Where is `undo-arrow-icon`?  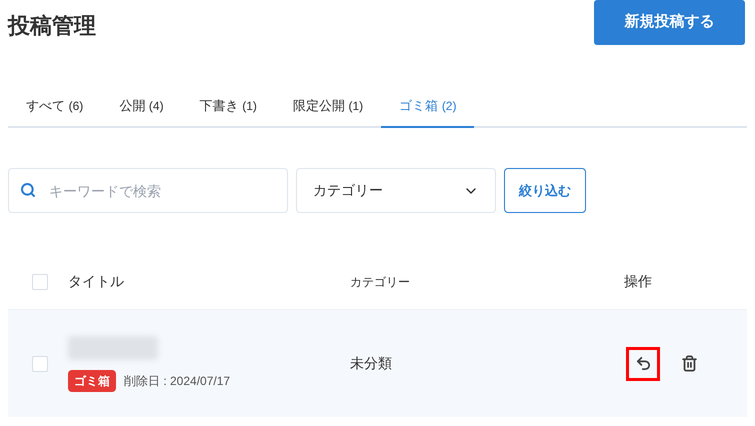 undo-arrow-icon is located at coordinates (643, 363).